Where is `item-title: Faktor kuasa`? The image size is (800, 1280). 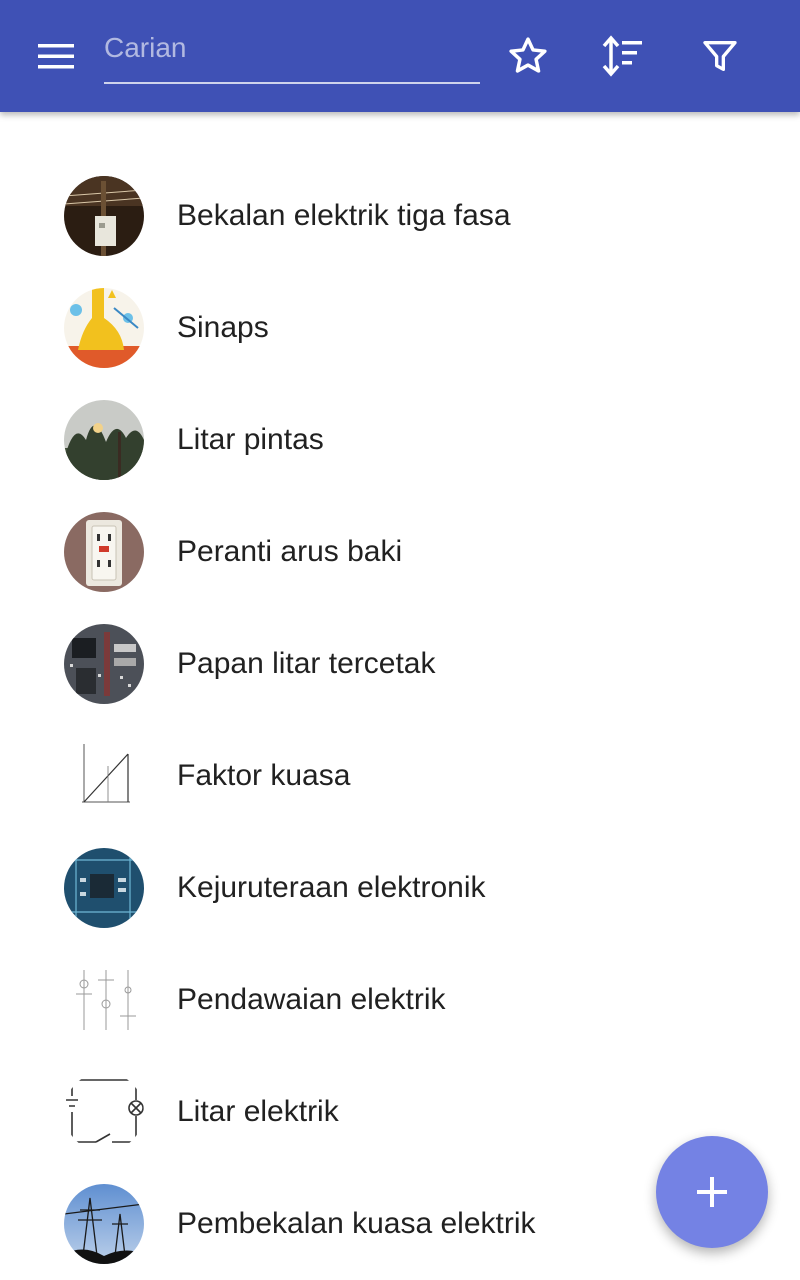
item-title: Faktor kuasa is located at coordinates (264, 775).